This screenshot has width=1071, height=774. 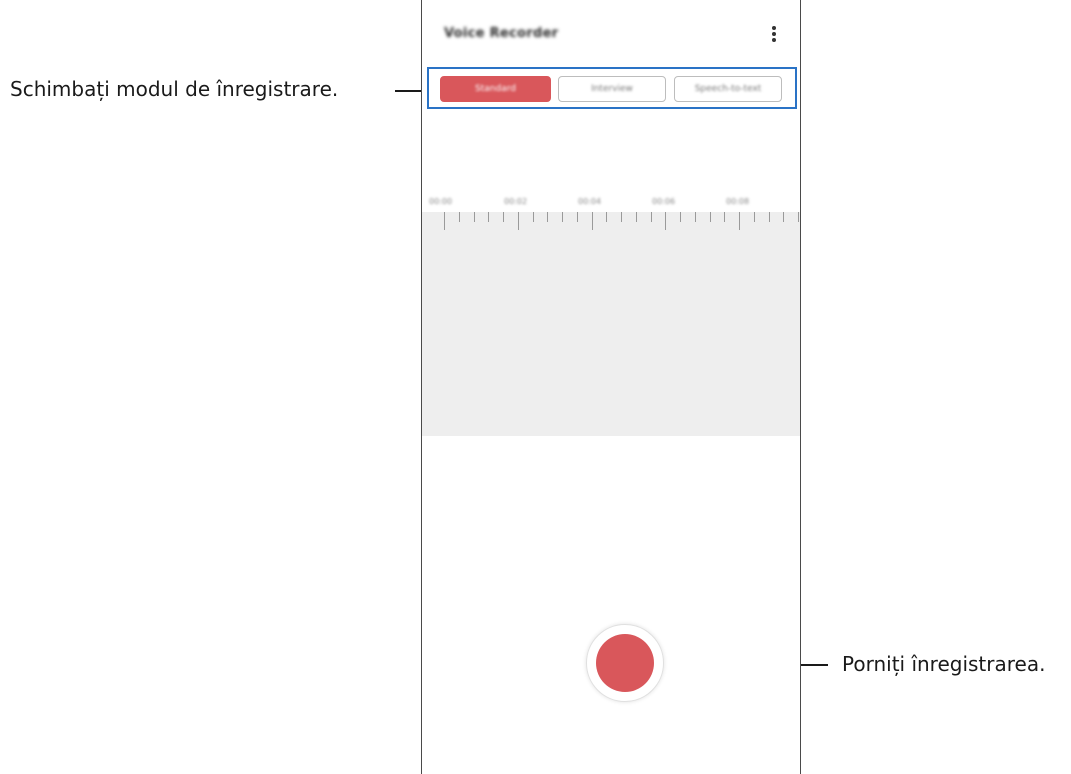 I want to click on app-title: Voice Recorder, so click(x=501, y=33).